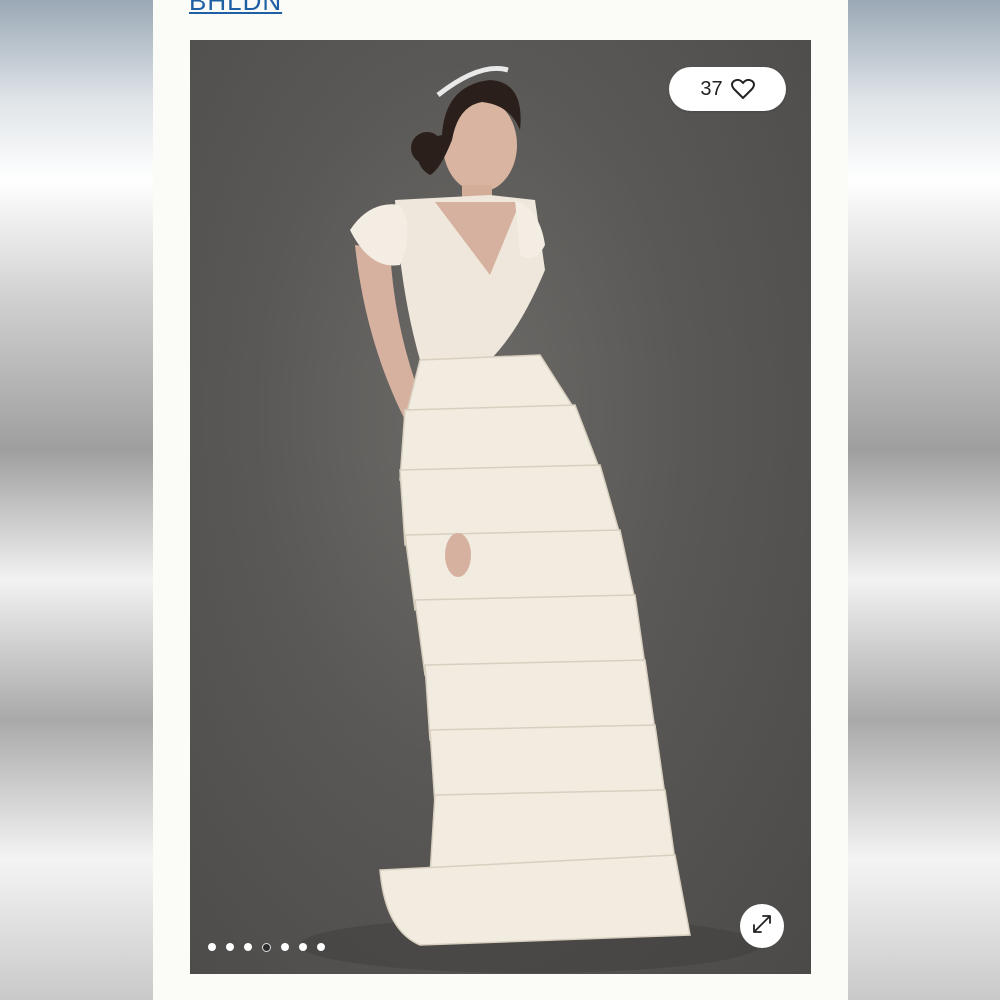 This screenshot has width=1000, height=1000. I want to click on carousel-dot-active, so click(266, 947).